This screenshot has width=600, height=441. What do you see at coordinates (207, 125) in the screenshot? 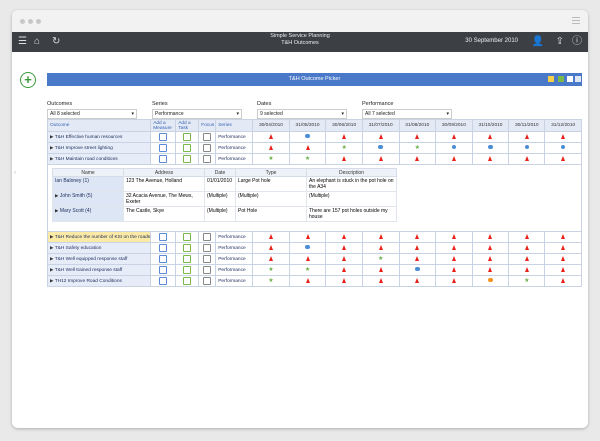
I see `col-focus: Focus` at bounding box center [207, 125].